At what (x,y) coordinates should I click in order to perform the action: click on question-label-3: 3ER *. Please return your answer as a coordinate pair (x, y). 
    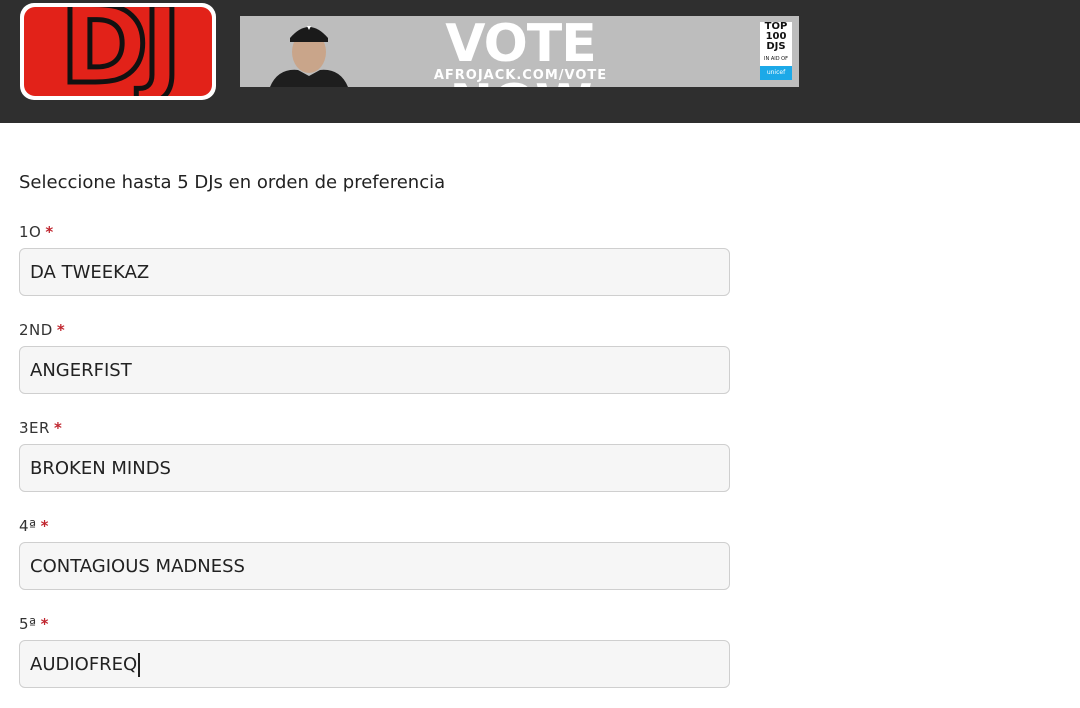
    Looking at the image, I should click on (40, 428).